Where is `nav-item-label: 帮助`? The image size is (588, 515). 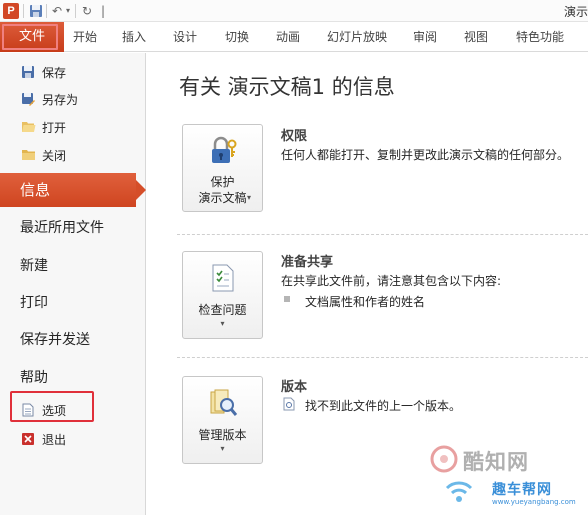 nav-item-label: 帮助 is located at coordinates (34, 378).